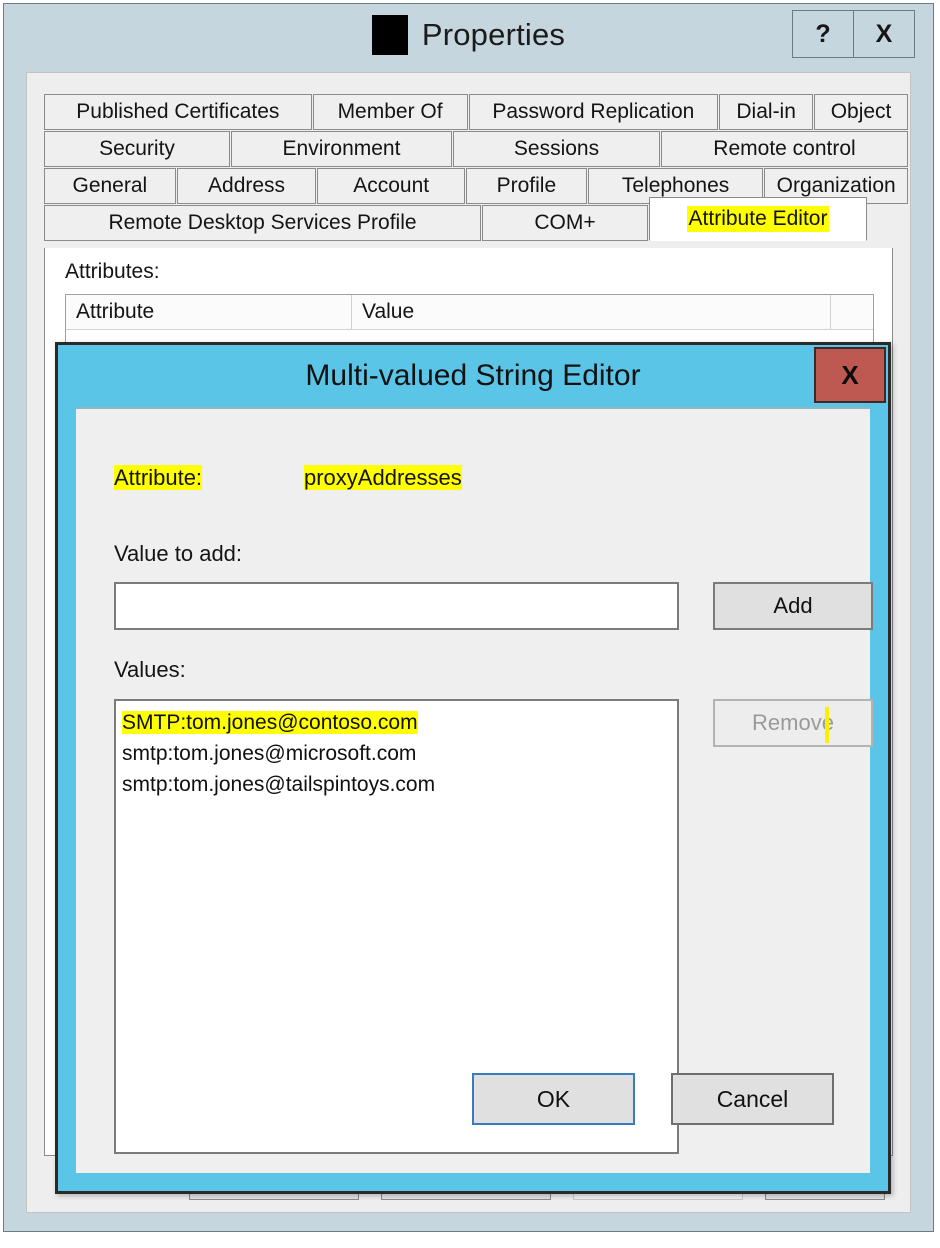 The width and height of the screenshot is (940, 1248). What do you see at coordinates (279, 784) in the screenshot?
I see `list-item-text: smtp:tom.jones@tailspintoys.com` at bounding box center [279, 784].